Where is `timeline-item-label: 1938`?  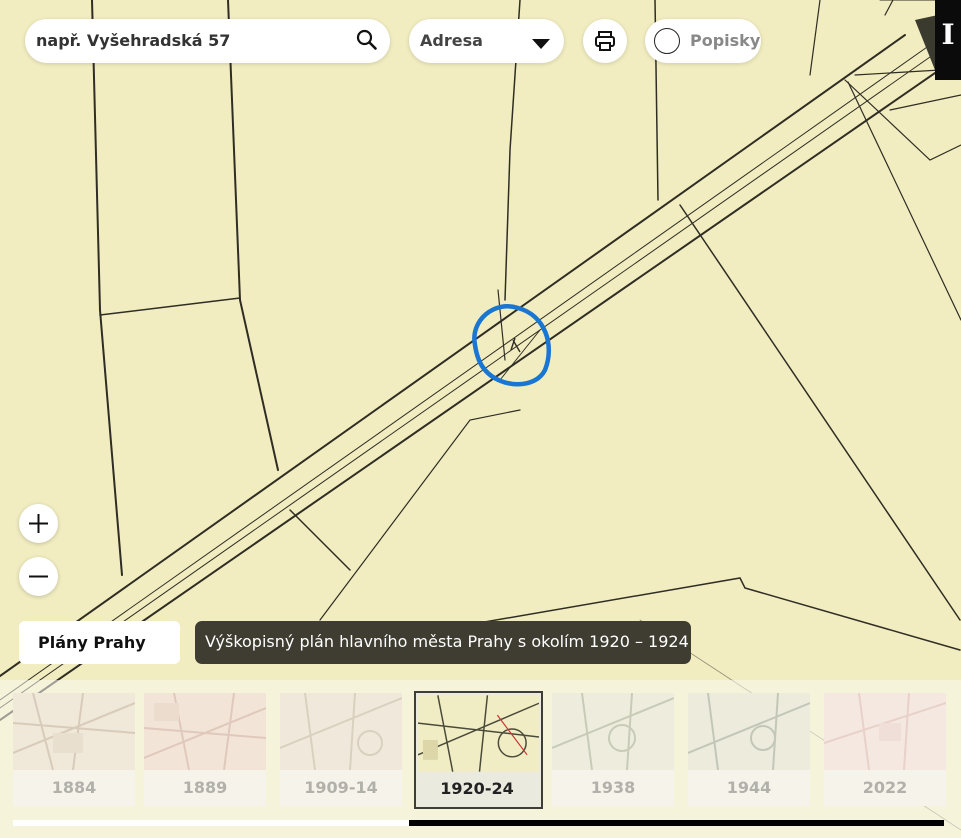 timeline-item-label: 1938 is located at coordinates (613, 787).